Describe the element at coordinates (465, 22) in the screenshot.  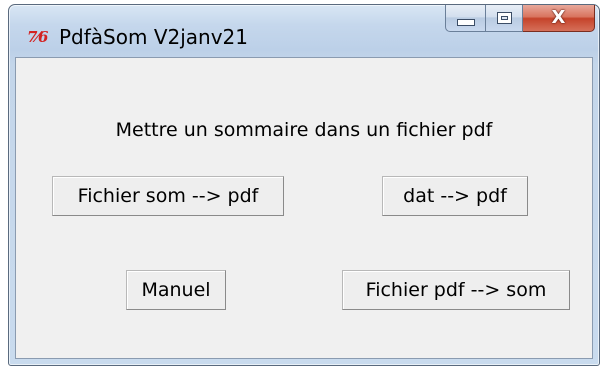
I see `minimize-icon` at that location.